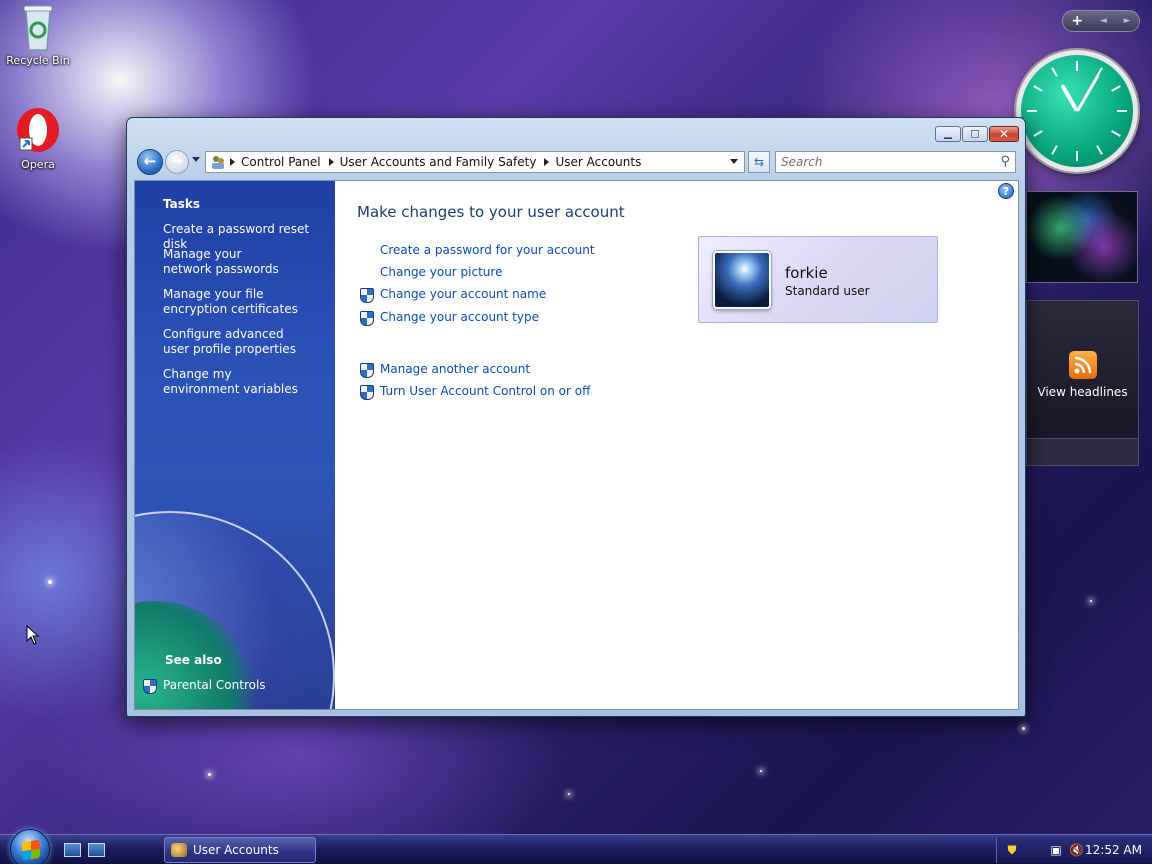 This screenshot has width=1152, height=864. I want to click on feed-headlines-gadget: View headlines, so click(1082, 383).